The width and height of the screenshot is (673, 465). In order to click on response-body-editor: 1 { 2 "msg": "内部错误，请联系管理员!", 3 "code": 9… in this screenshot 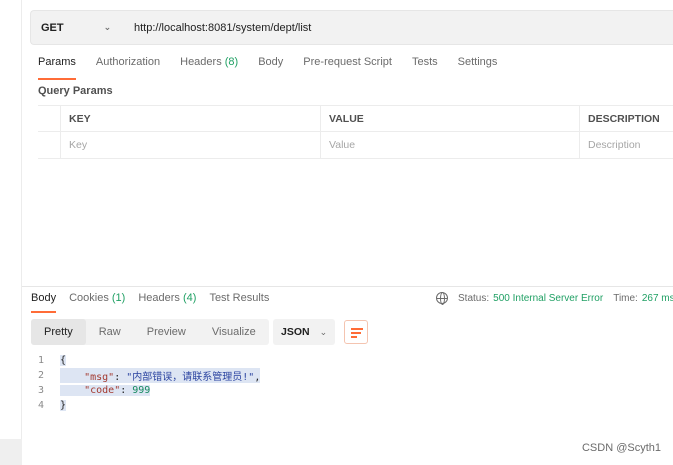, I will do `click(145, 383)`.